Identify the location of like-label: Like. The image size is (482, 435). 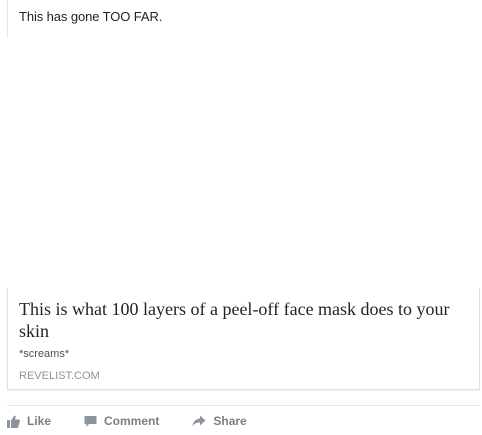
(39, 421).